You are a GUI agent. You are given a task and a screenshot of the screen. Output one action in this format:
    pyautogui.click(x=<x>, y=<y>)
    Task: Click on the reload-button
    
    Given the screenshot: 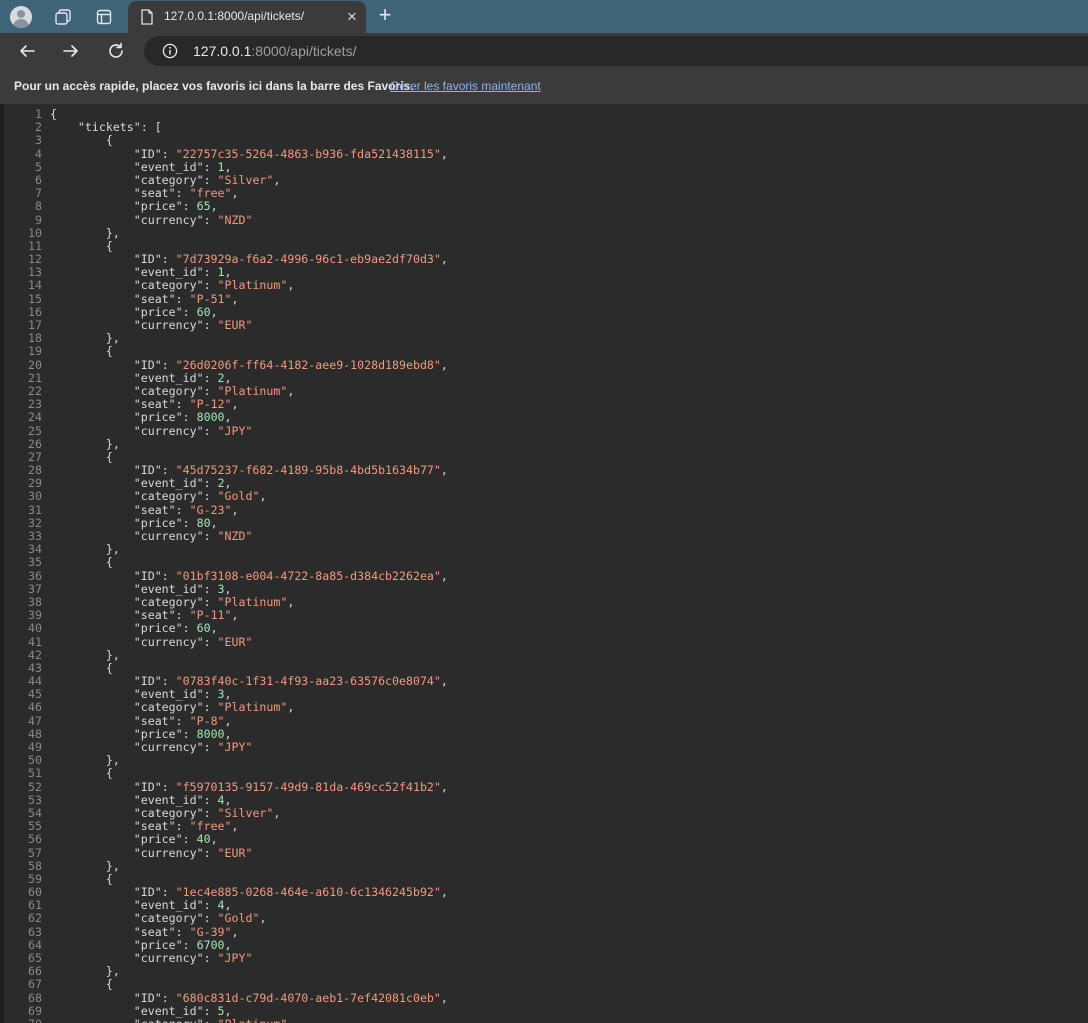 What is the action you would take?
    pyautogui.click(x=116, y=51)
    